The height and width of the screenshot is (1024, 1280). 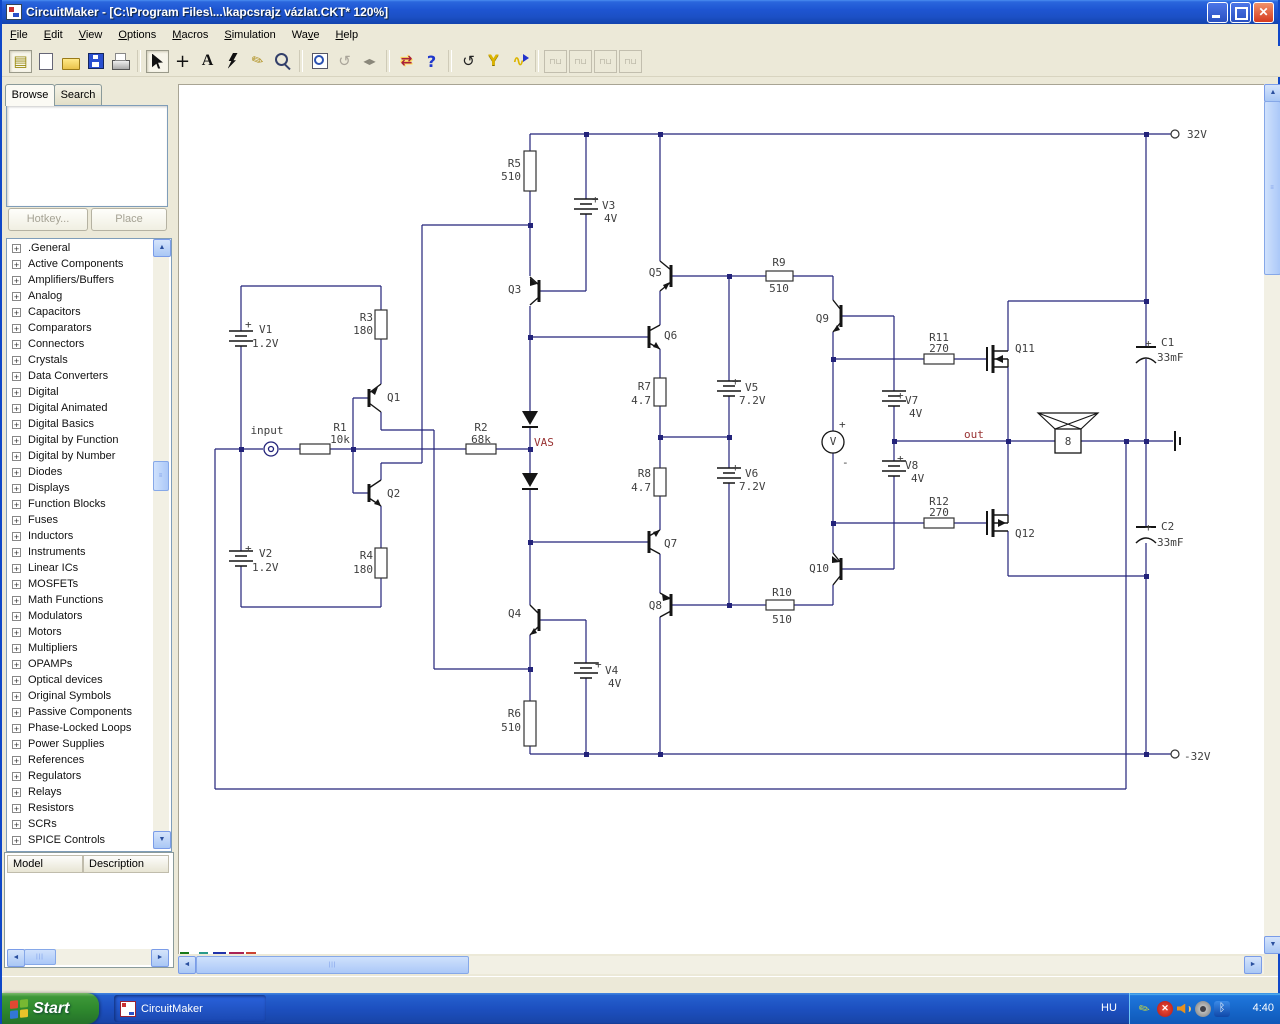 I want to click on wire-tool-icon, so click(x=182, y=61).